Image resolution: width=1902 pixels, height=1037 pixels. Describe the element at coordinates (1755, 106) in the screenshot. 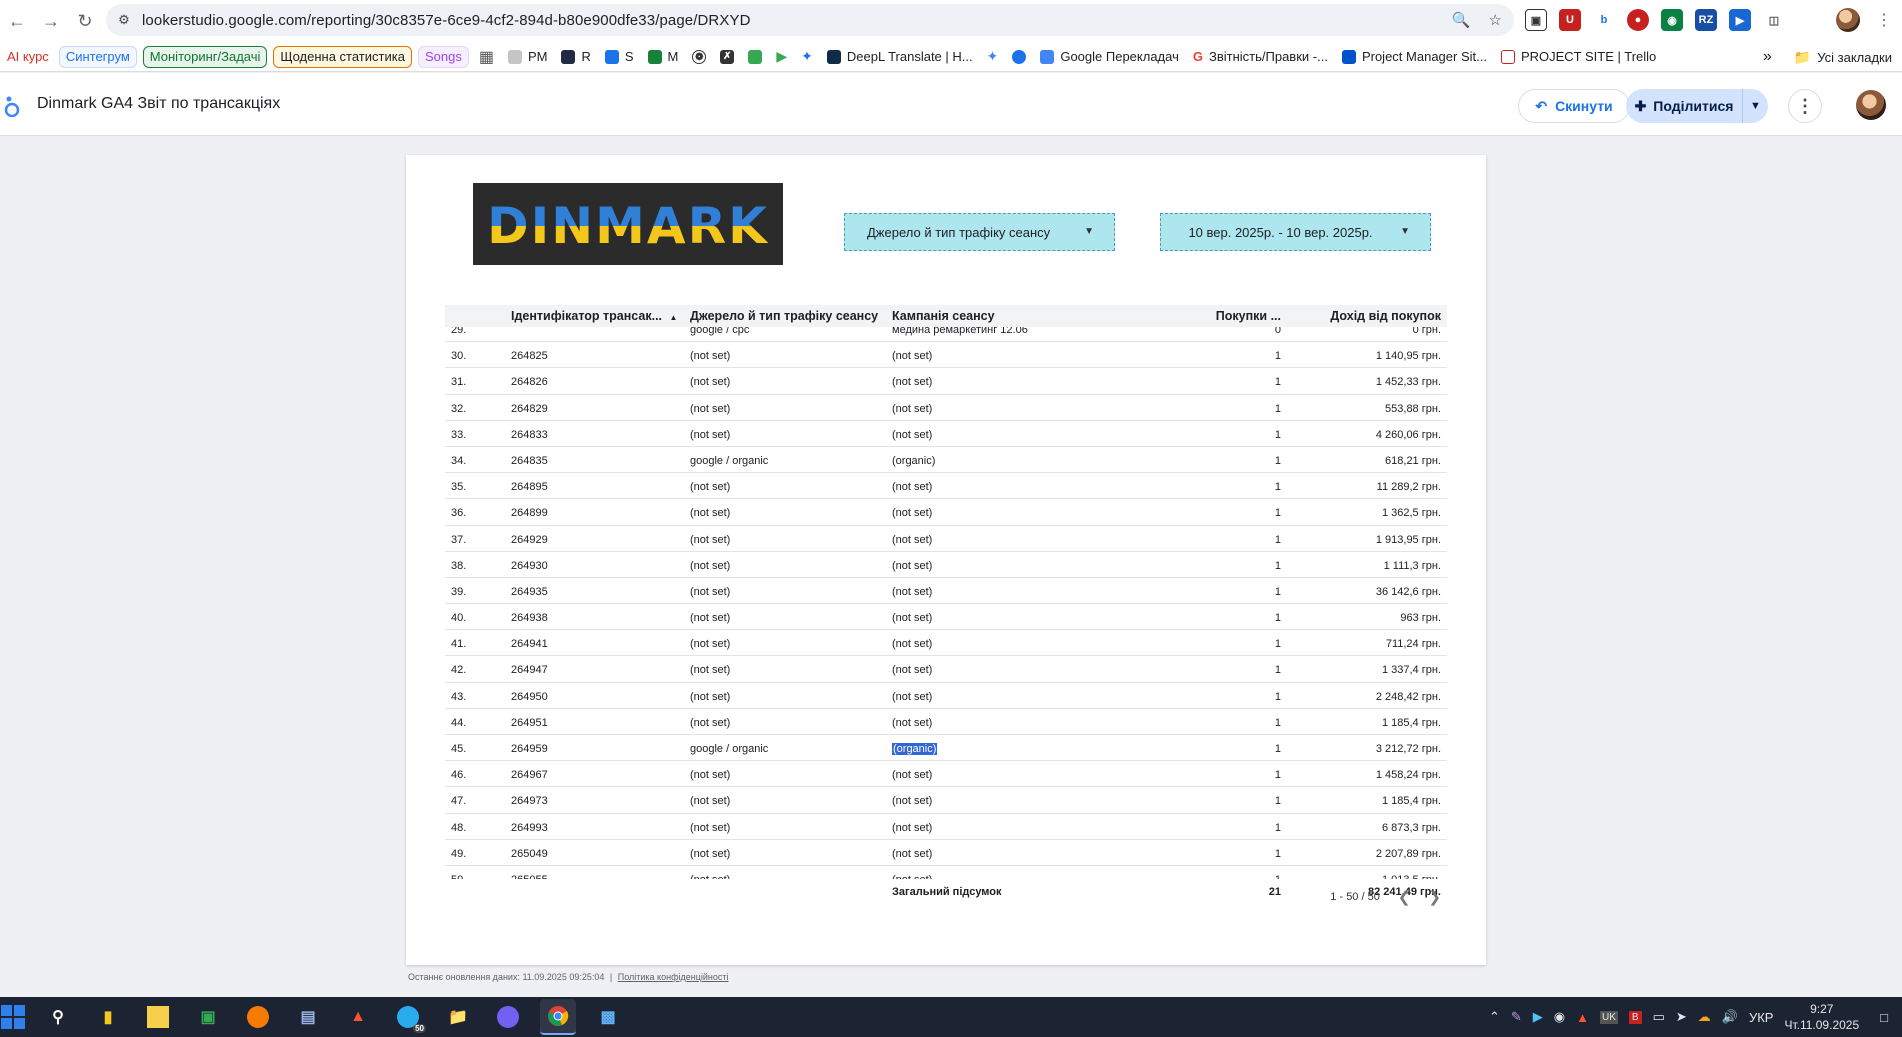

I see `share-dropdown-icon: ▼` at that location.